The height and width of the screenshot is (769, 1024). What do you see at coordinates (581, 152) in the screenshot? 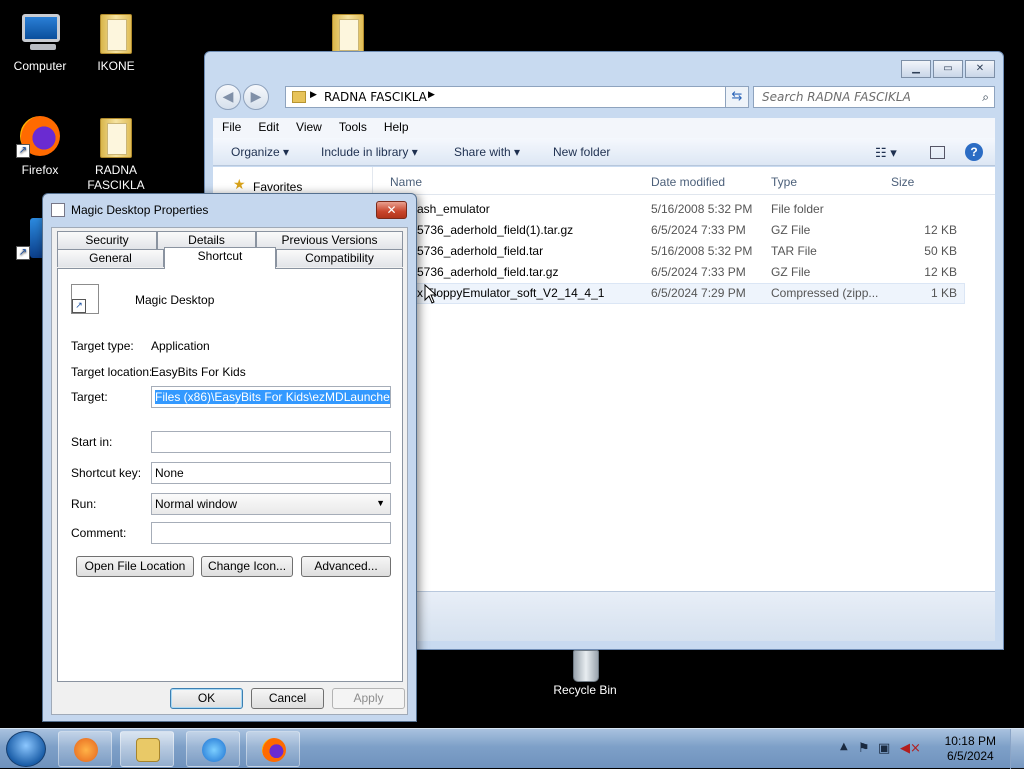
I see `new-folder-button: New folder` at bounding box center [581, 152].